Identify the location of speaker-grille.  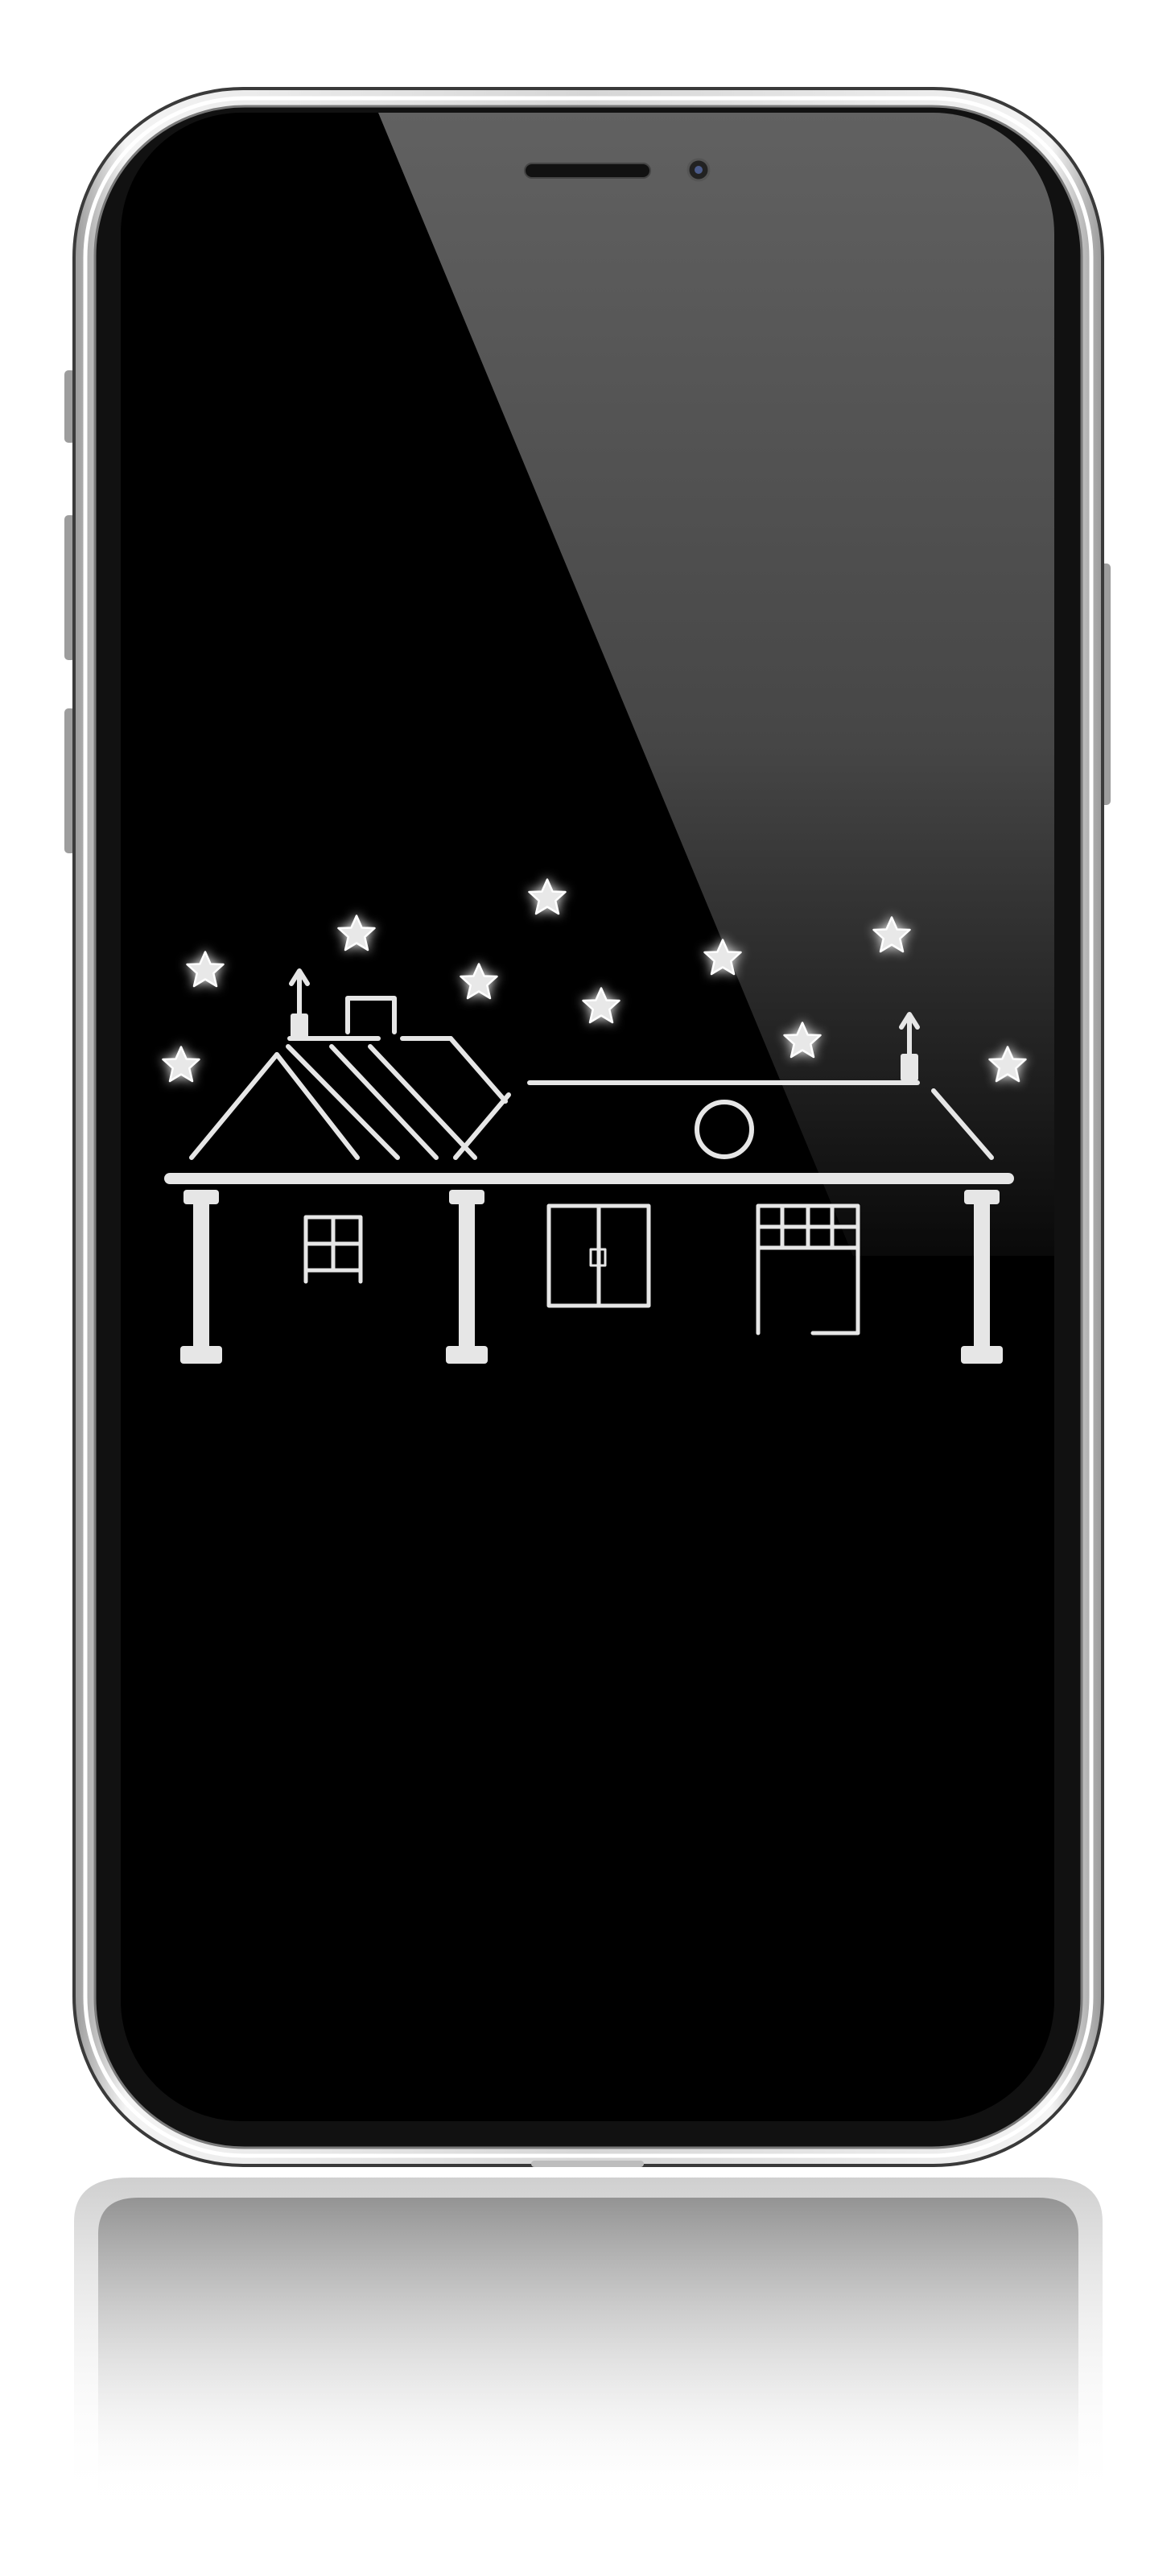
(587, 171).